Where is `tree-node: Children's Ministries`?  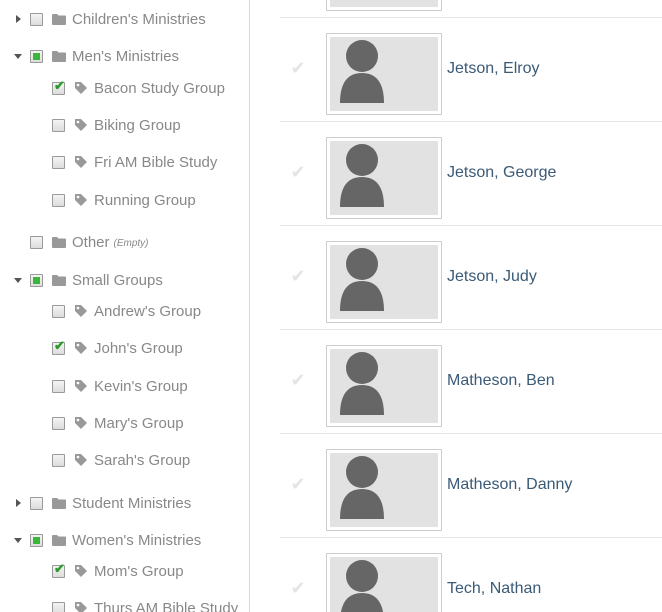 tree-node: Children's Ministries is located at coordinates (109, 19).